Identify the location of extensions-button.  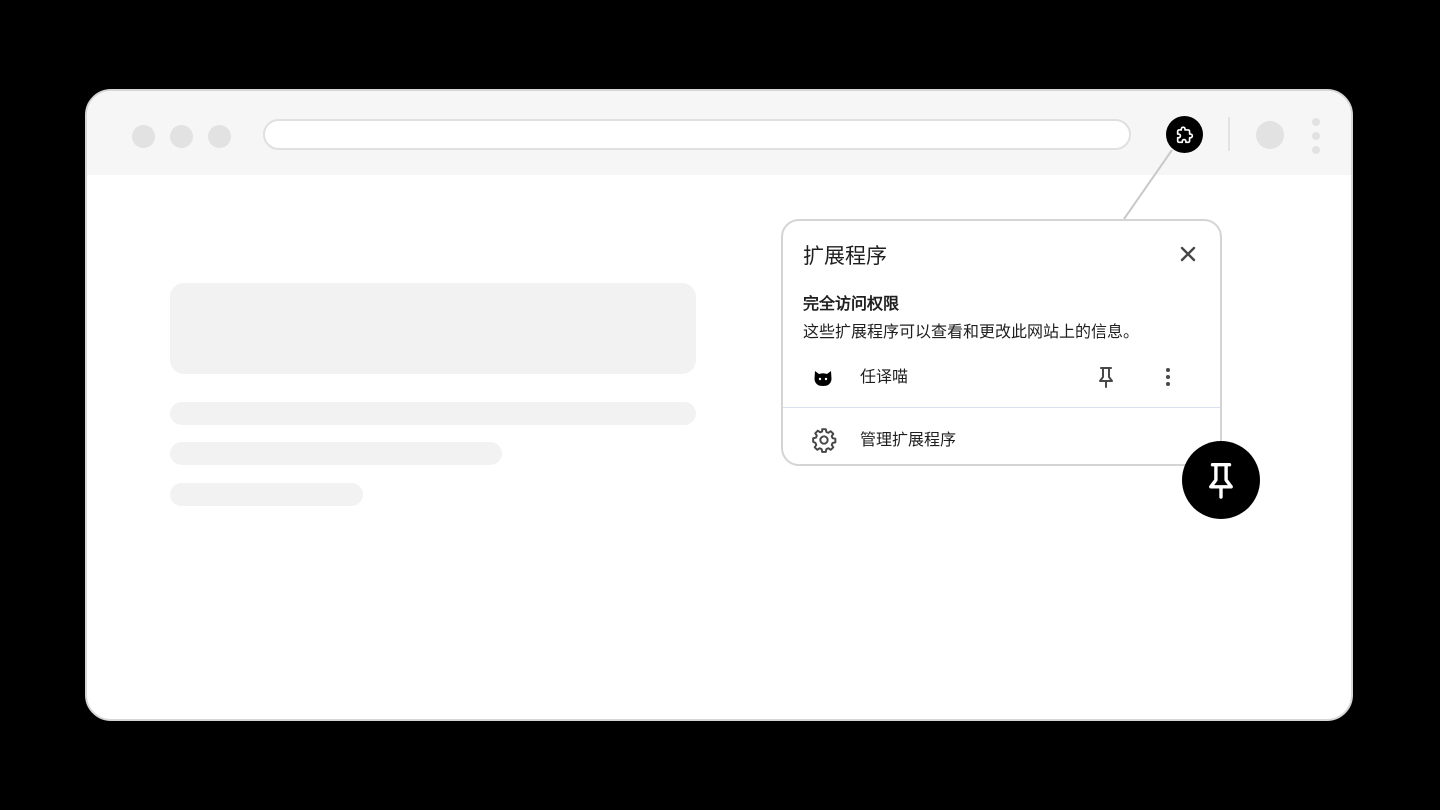
(1184, 134).